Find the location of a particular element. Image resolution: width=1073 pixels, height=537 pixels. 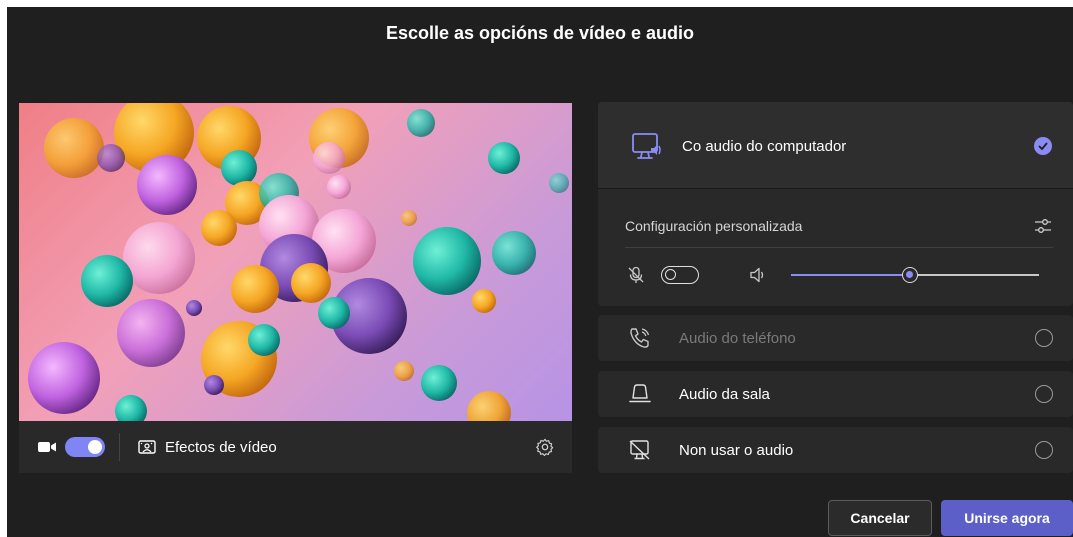

video-effects-button: Efectos de vídeo is located at coordinates (207, 447).